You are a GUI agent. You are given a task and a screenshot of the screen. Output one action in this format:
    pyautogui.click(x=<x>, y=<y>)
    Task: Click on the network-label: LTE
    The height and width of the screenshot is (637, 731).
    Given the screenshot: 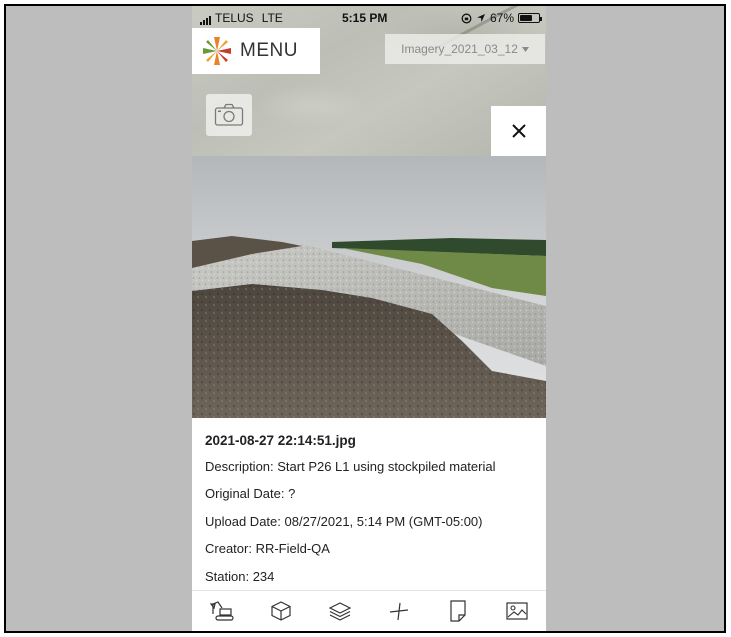 What is the action you would take?
    pyautogui.click(x=272, y=18)
    